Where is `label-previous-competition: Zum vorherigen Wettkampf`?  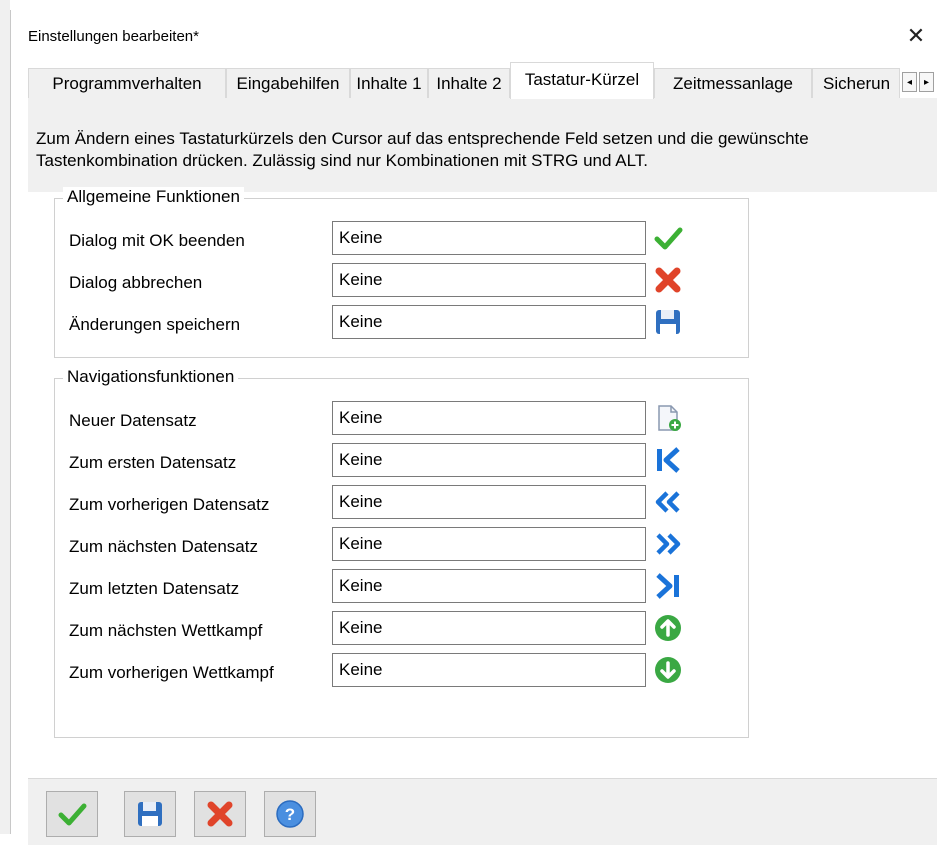
label-previous-competition: Zum vorherigen Wettkampf is located at coordinates (171, 672).